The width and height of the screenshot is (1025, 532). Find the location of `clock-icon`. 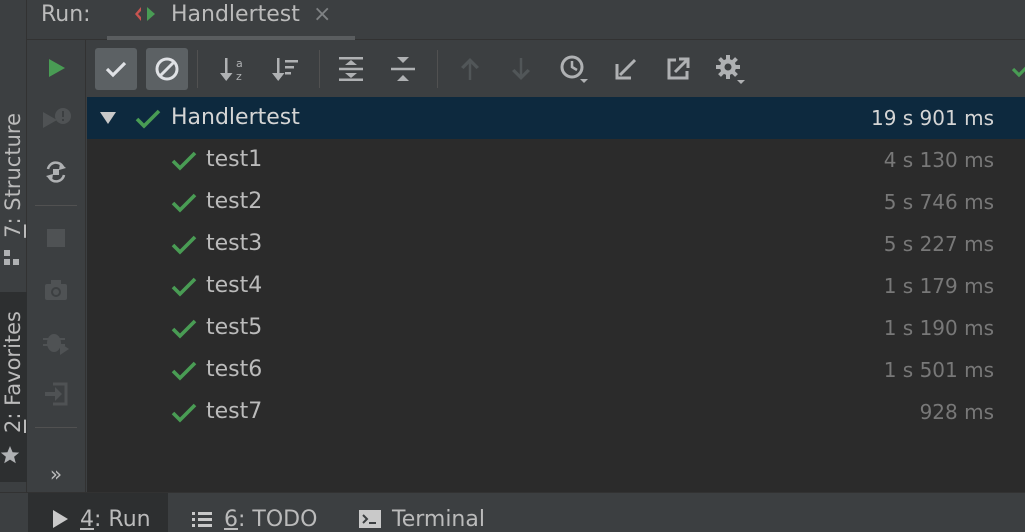

clock-icon is located at coordinates (574, 69).